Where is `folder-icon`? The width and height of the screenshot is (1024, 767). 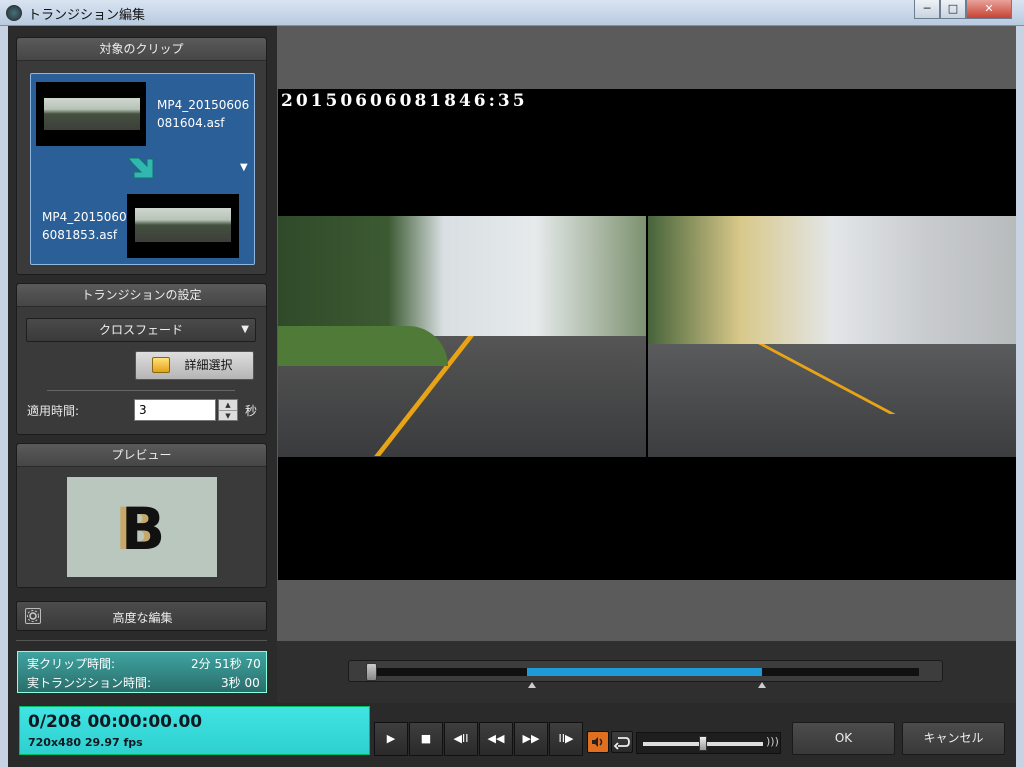 folder-icon is located at coordinates (161, 365).